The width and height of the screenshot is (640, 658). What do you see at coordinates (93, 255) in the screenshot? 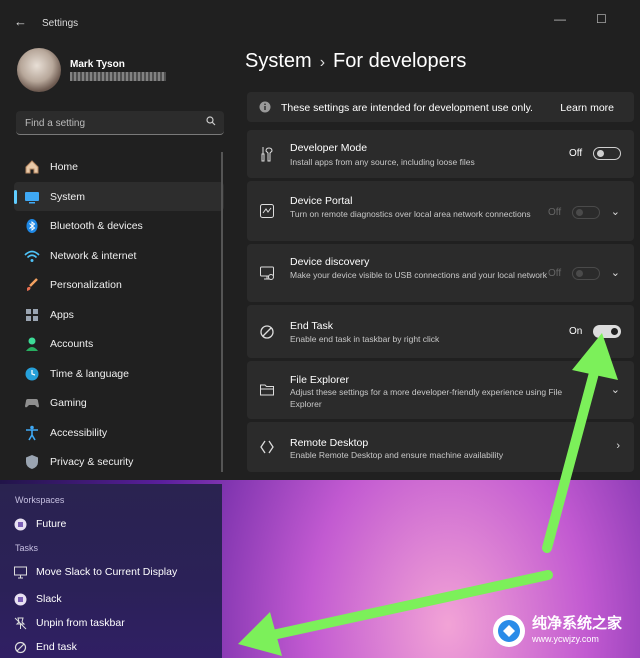
I see `sidebar-item-label: Network & internet` at bounding box center [93, 255].